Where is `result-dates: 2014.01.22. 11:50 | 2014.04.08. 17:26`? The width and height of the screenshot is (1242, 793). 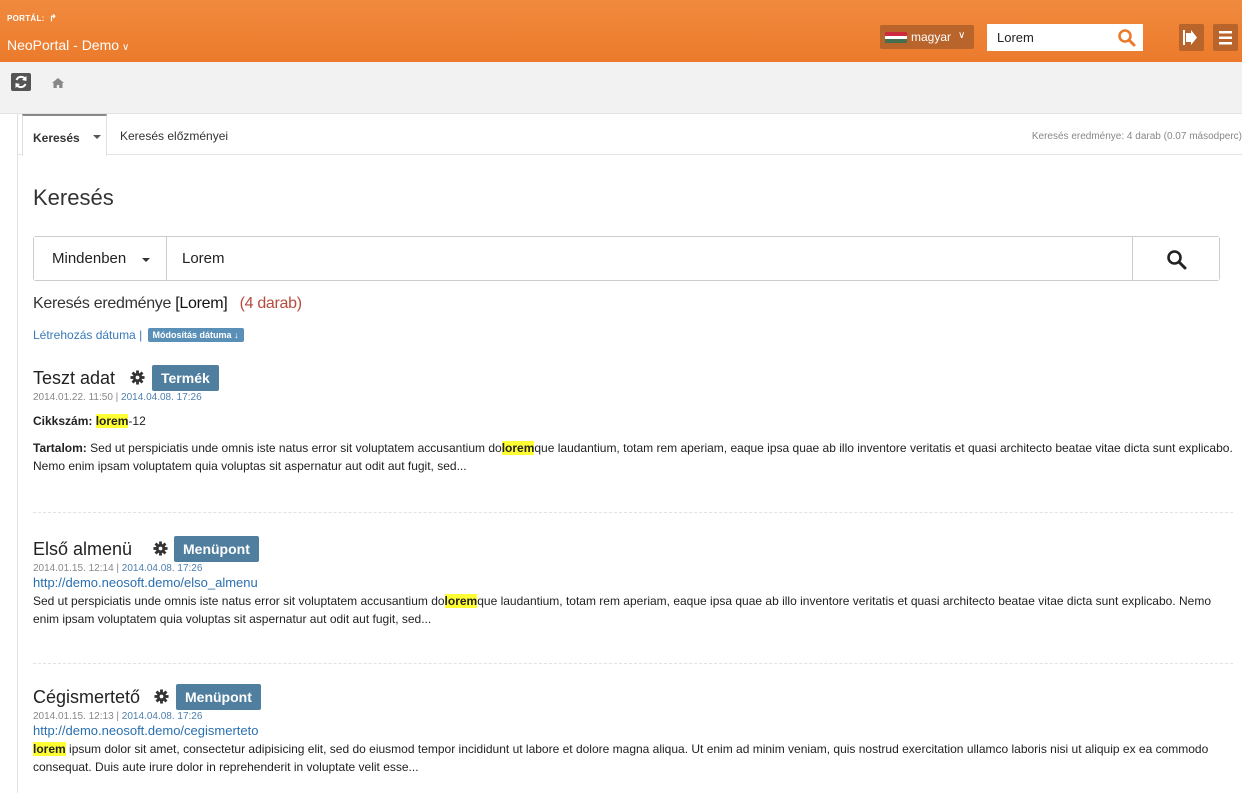 result-dates: 2014.01.22. 11:50 | 2014.04.08. 17:26 is located at coordinates (117, 397).